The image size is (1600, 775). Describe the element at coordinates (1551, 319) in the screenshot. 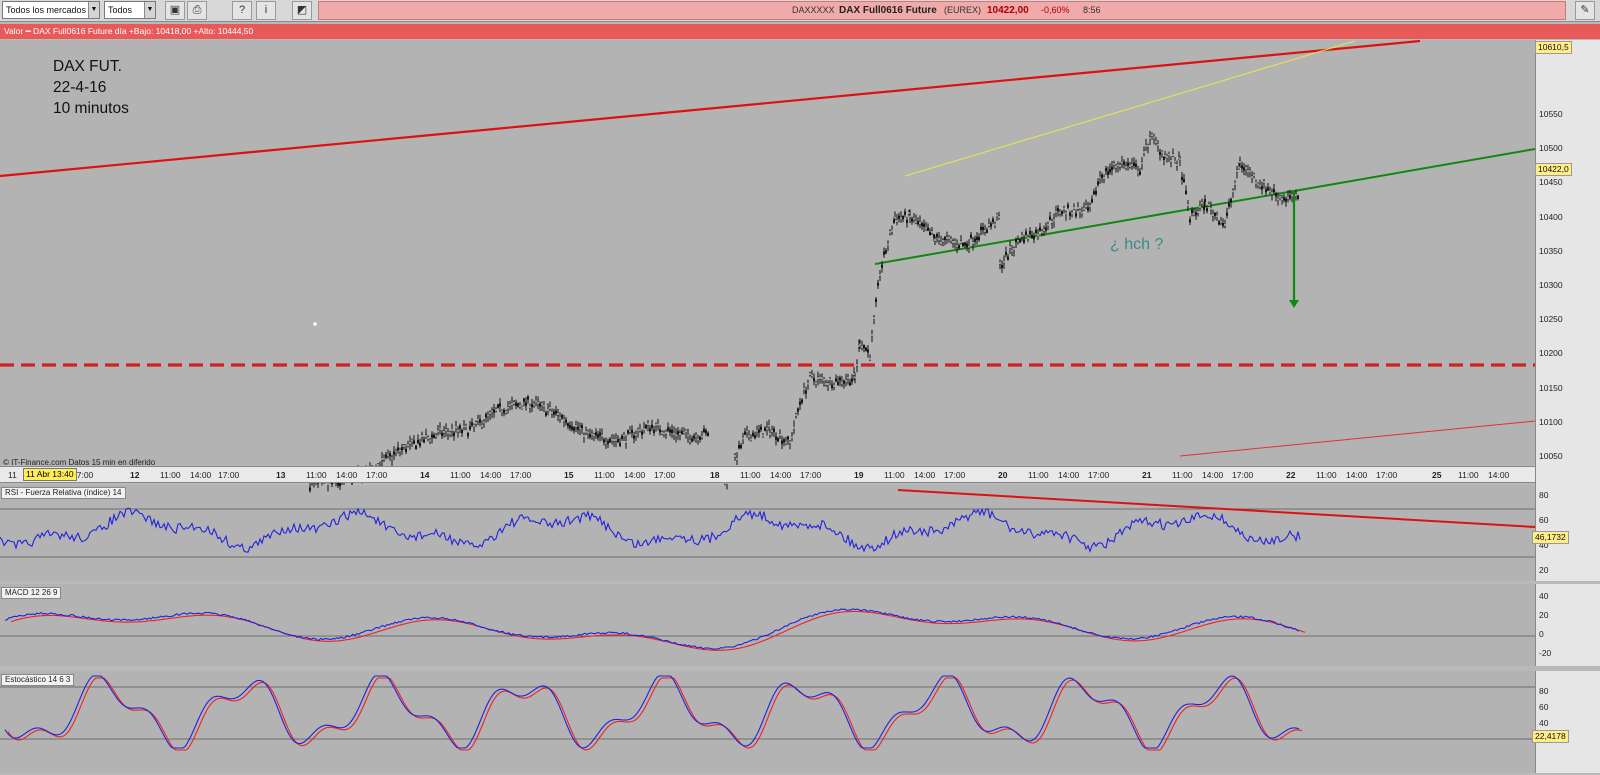

I see `price-tick-label: 10250` at that location.